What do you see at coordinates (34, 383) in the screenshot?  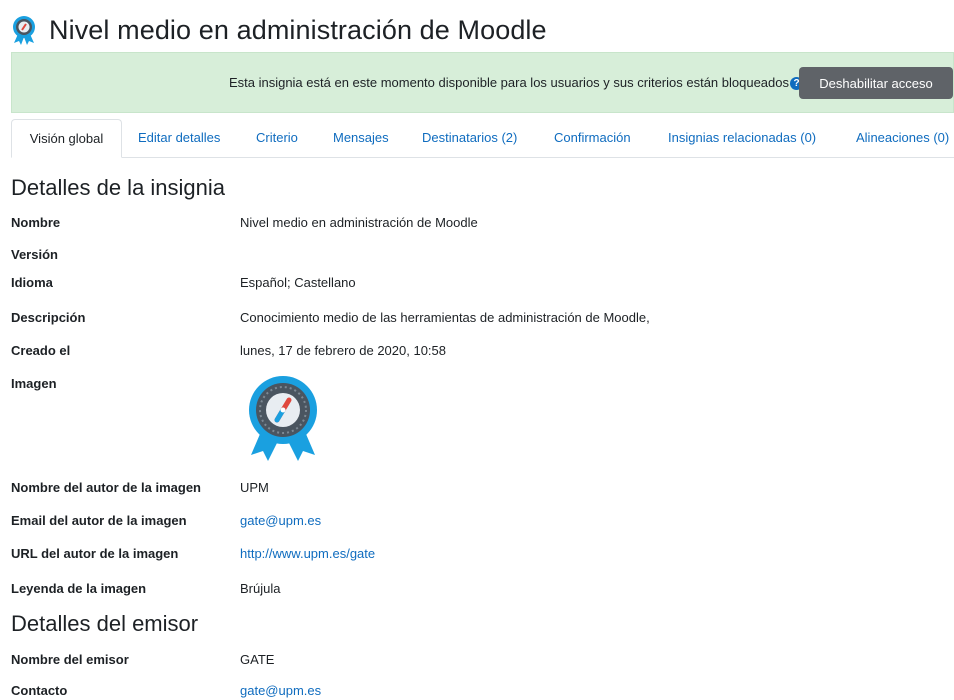 I see `image-label: Imagen` at bounding box center [34, 383].